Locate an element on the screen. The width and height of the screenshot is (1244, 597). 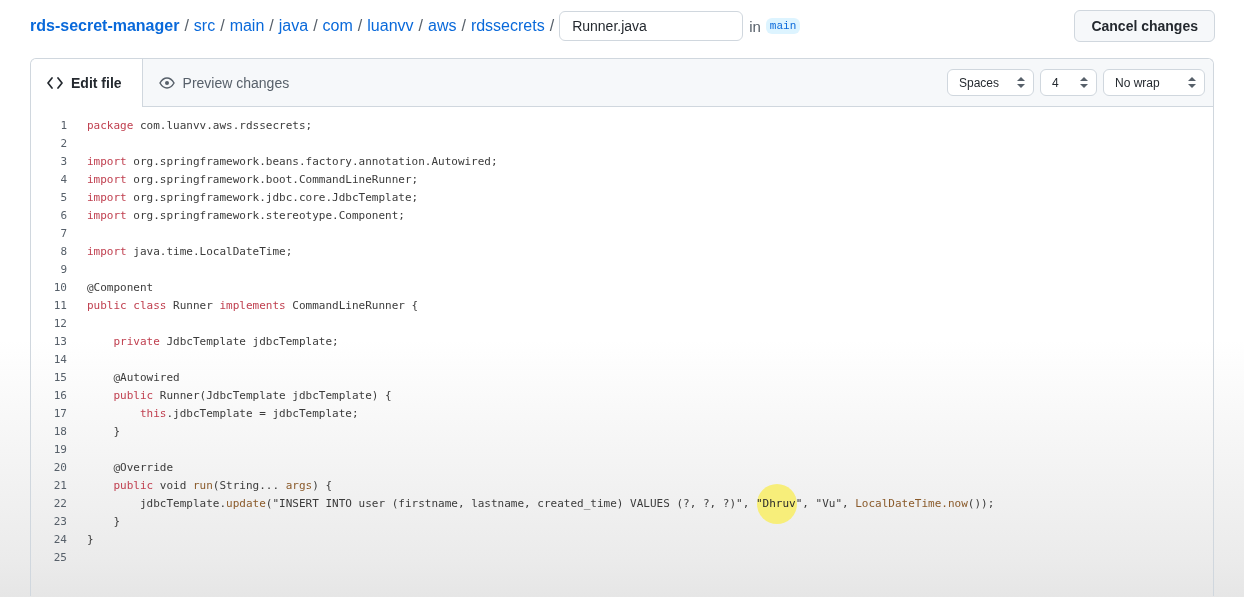
code-line: public class Runner implements CommandLineRunner { is located at coordinates (253, 305).